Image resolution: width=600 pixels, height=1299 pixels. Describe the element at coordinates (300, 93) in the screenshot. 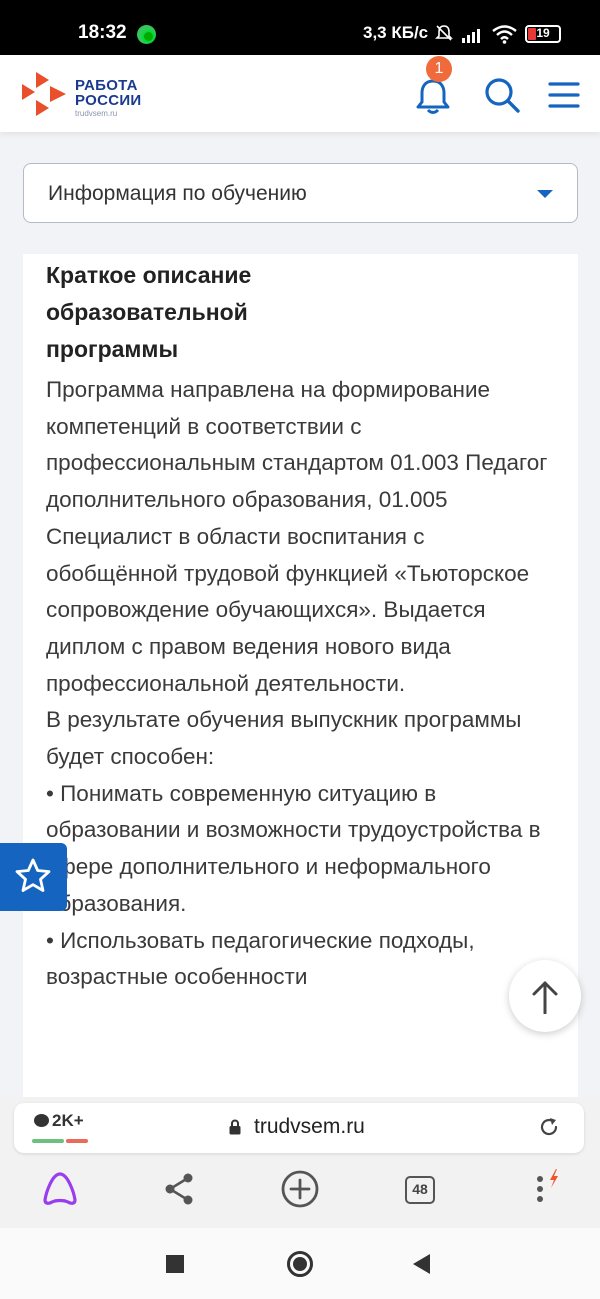

I see `site-header: РАБОТА РОССИИ trudvsem.ru 1` at that location.